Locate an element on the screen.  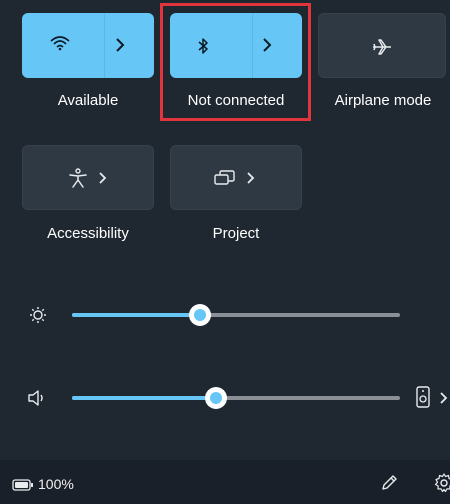
airplane-tile is located at coordinates (382, 45).